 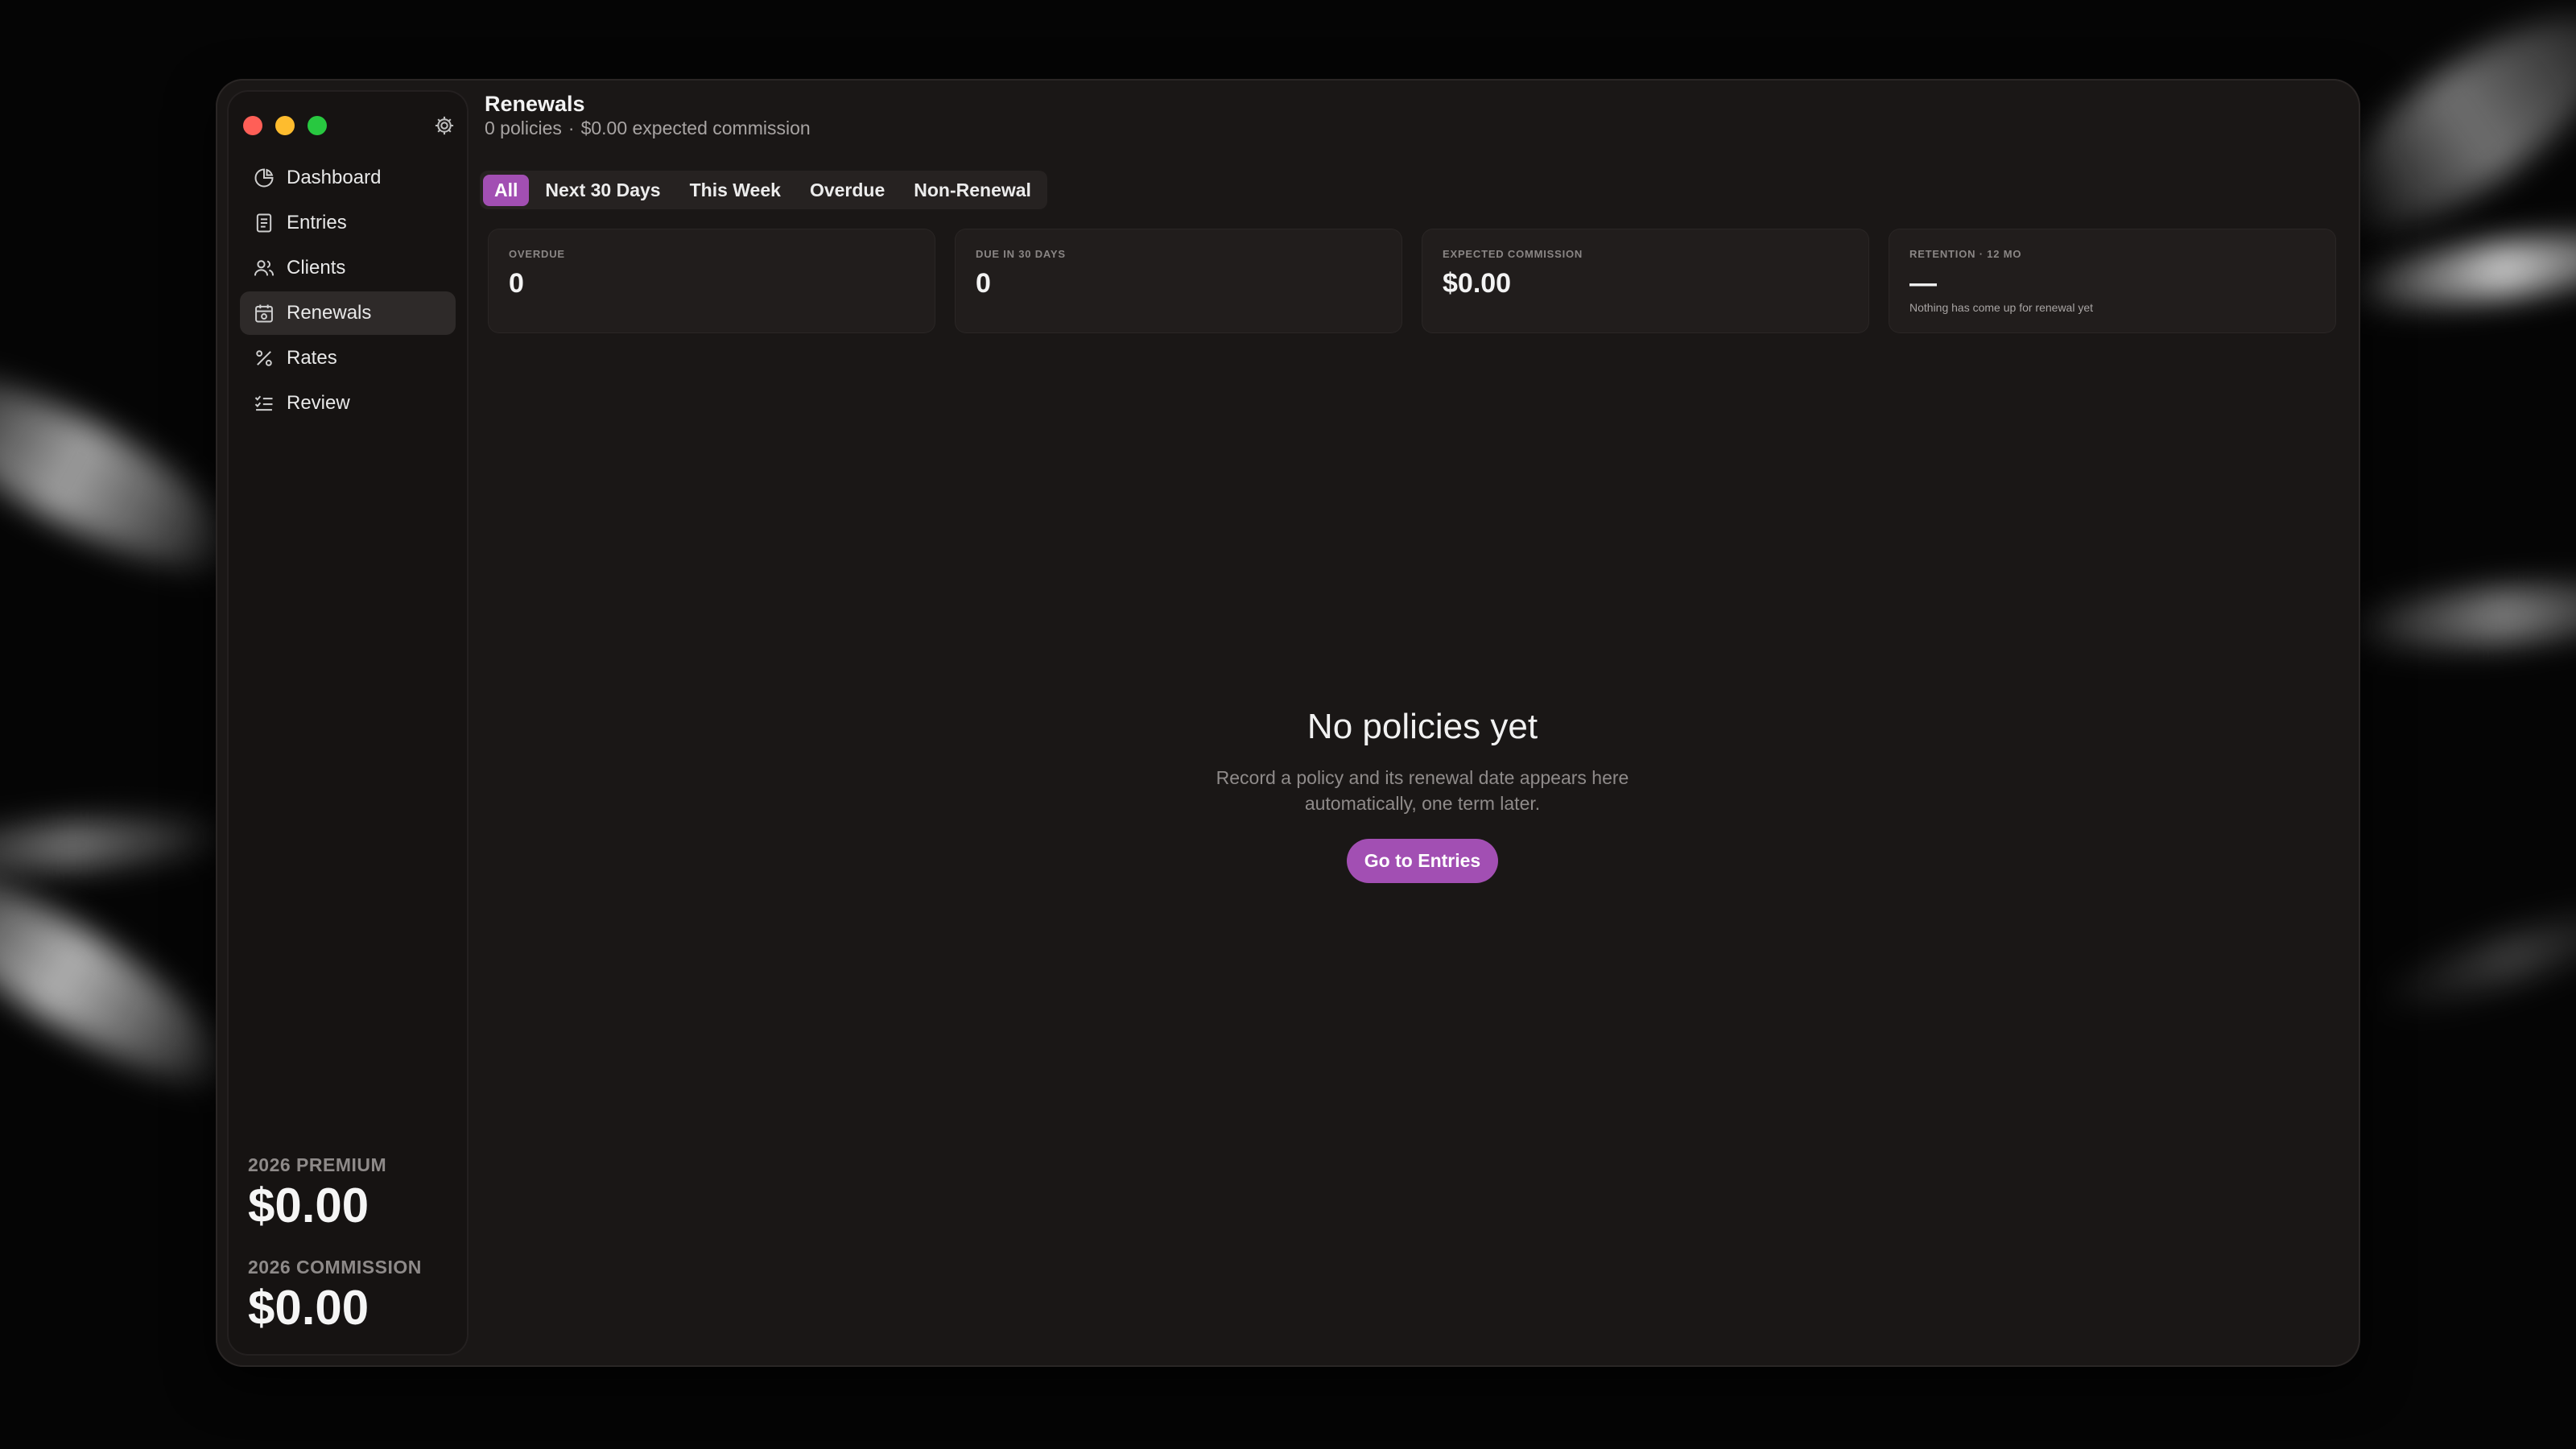 I want to click on percent-icon, so click(x=264, y=358).